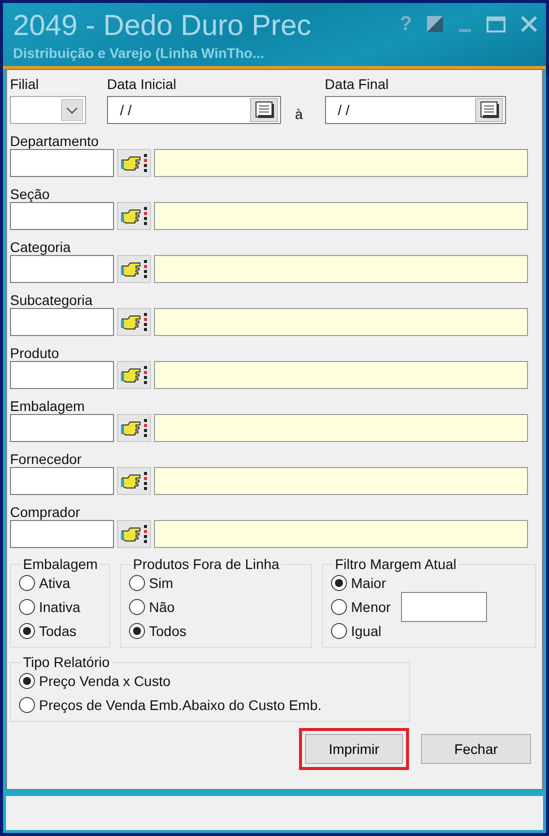 The width and height of the screenshot is (549, 836). Describe the element at coordinates (354, 749) in the screenshot. I see `dialog-button: Imprimir` at that location.